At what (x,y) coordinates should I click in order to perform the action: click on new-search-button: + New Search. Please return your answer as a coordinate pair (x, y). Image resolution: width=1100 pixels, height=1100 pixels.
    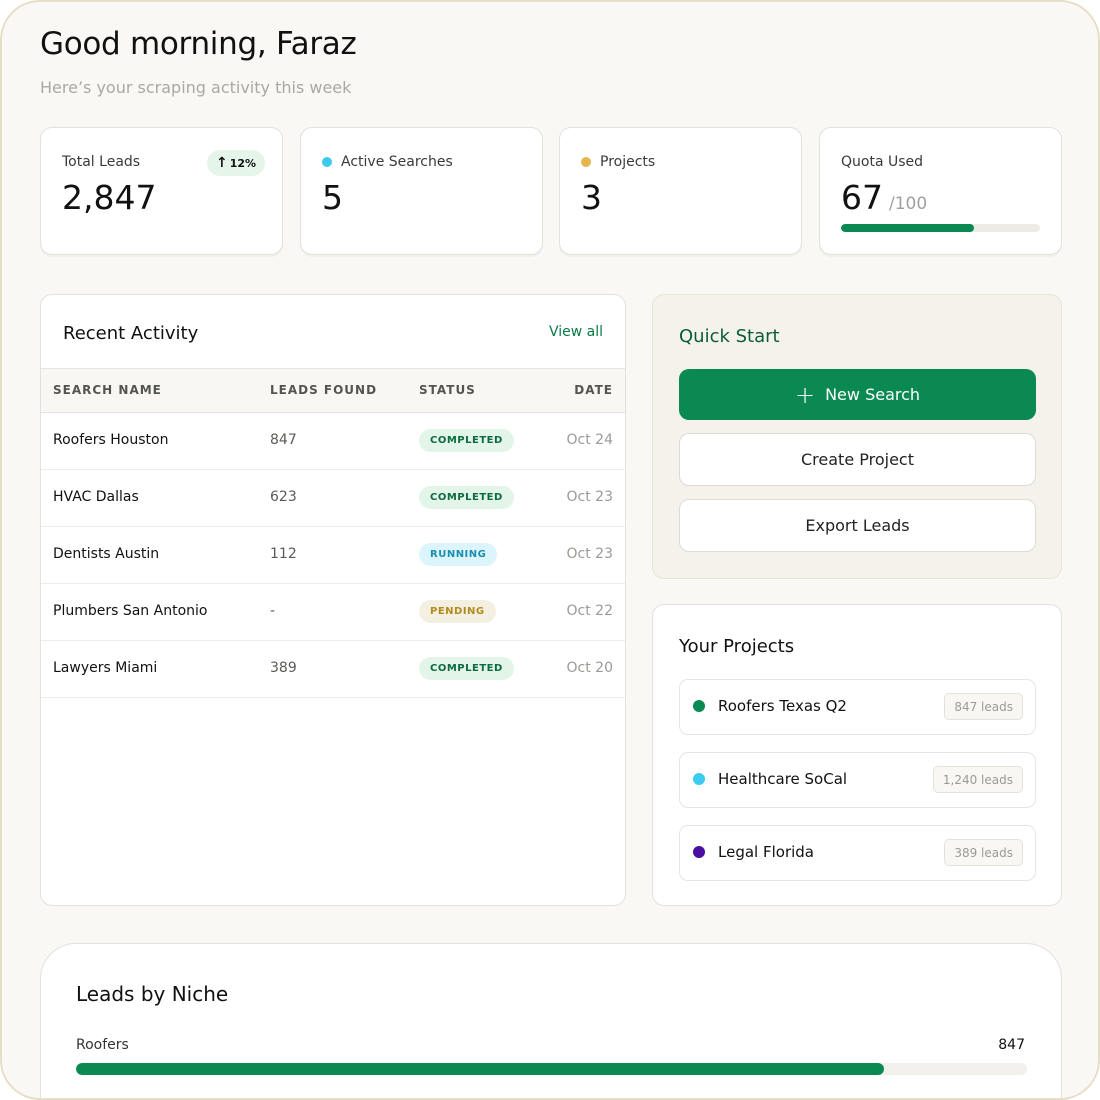
    Looking at the image, I should click on (857, 394).